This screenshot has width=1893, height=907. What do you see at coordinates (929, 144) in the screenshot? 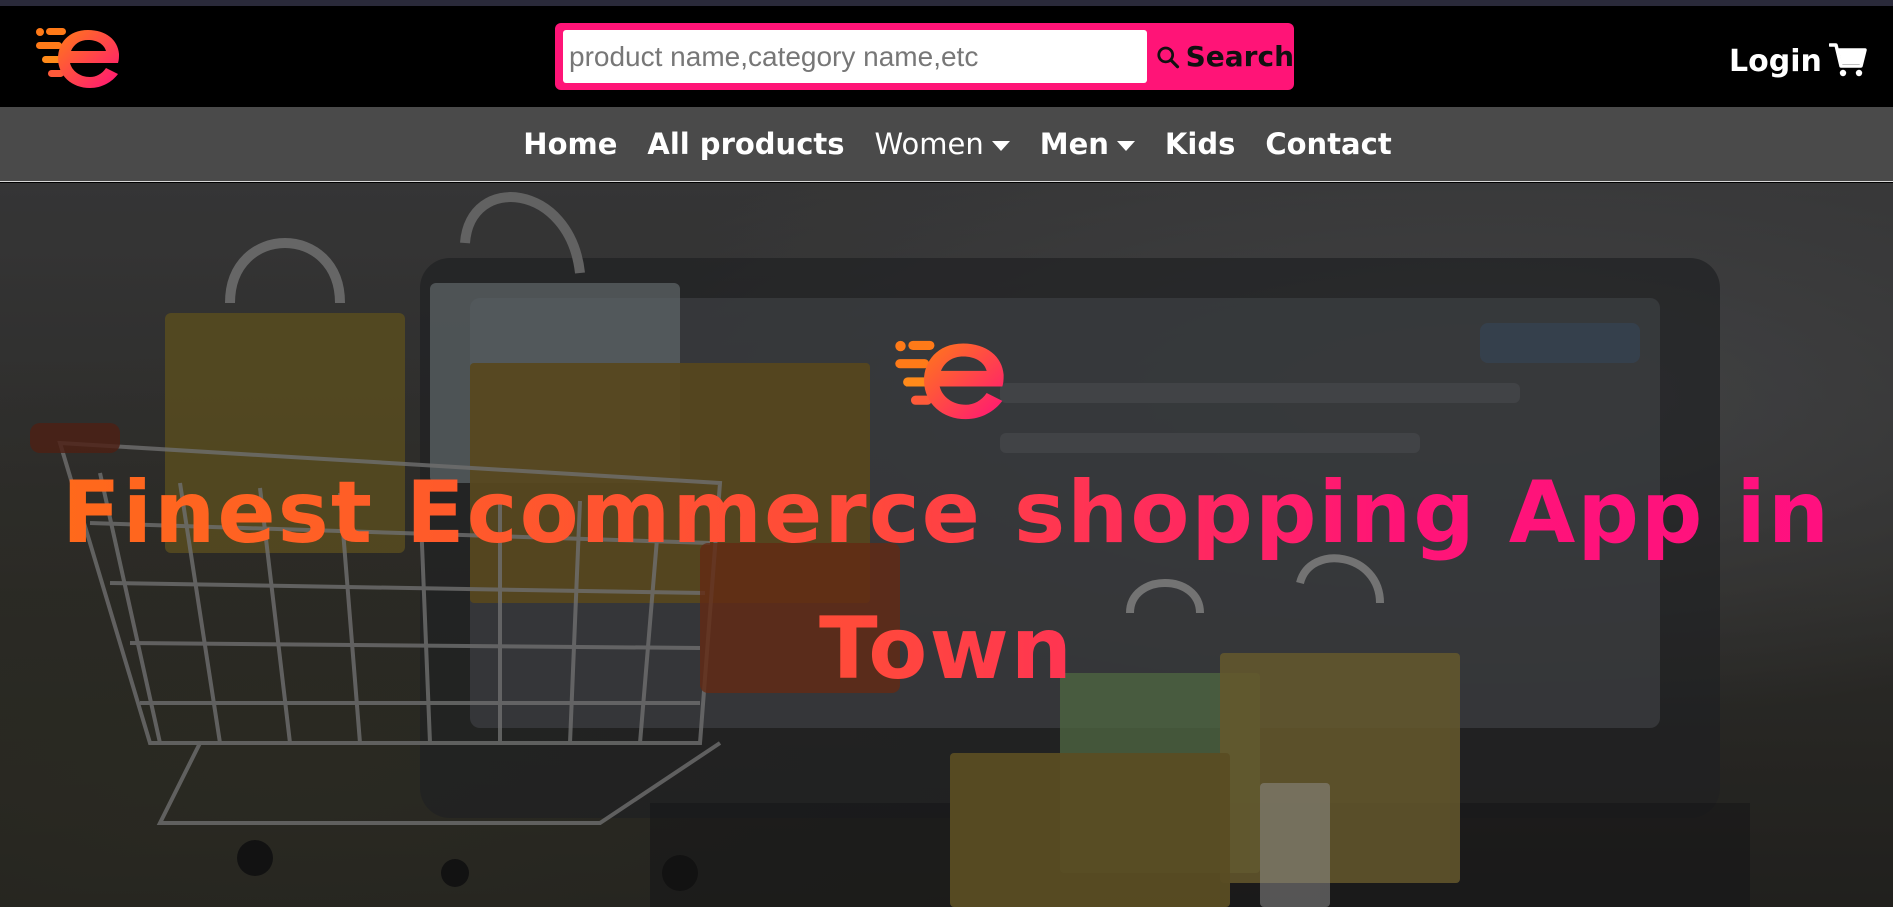
I see `nav-item-label: Women` at bounding box center [929, 144].